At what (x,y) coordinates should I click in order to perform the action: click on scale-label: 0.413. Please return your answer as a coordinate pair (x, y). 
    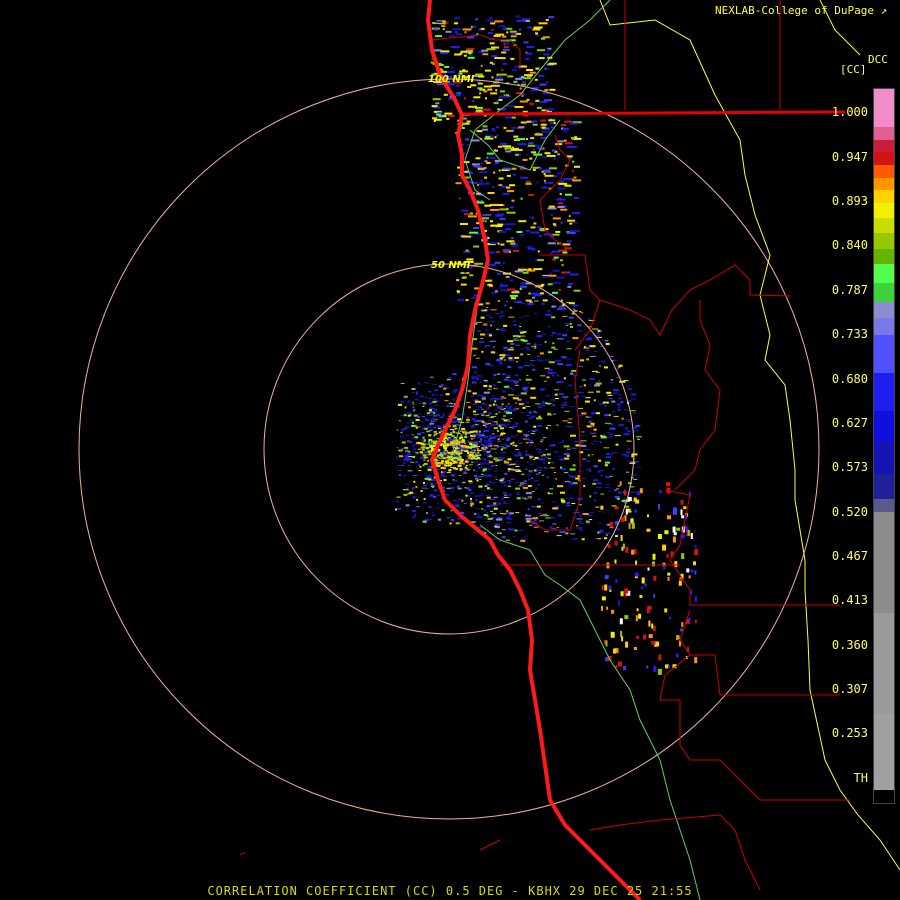
    Looking at the image, I should click on (849, 600).